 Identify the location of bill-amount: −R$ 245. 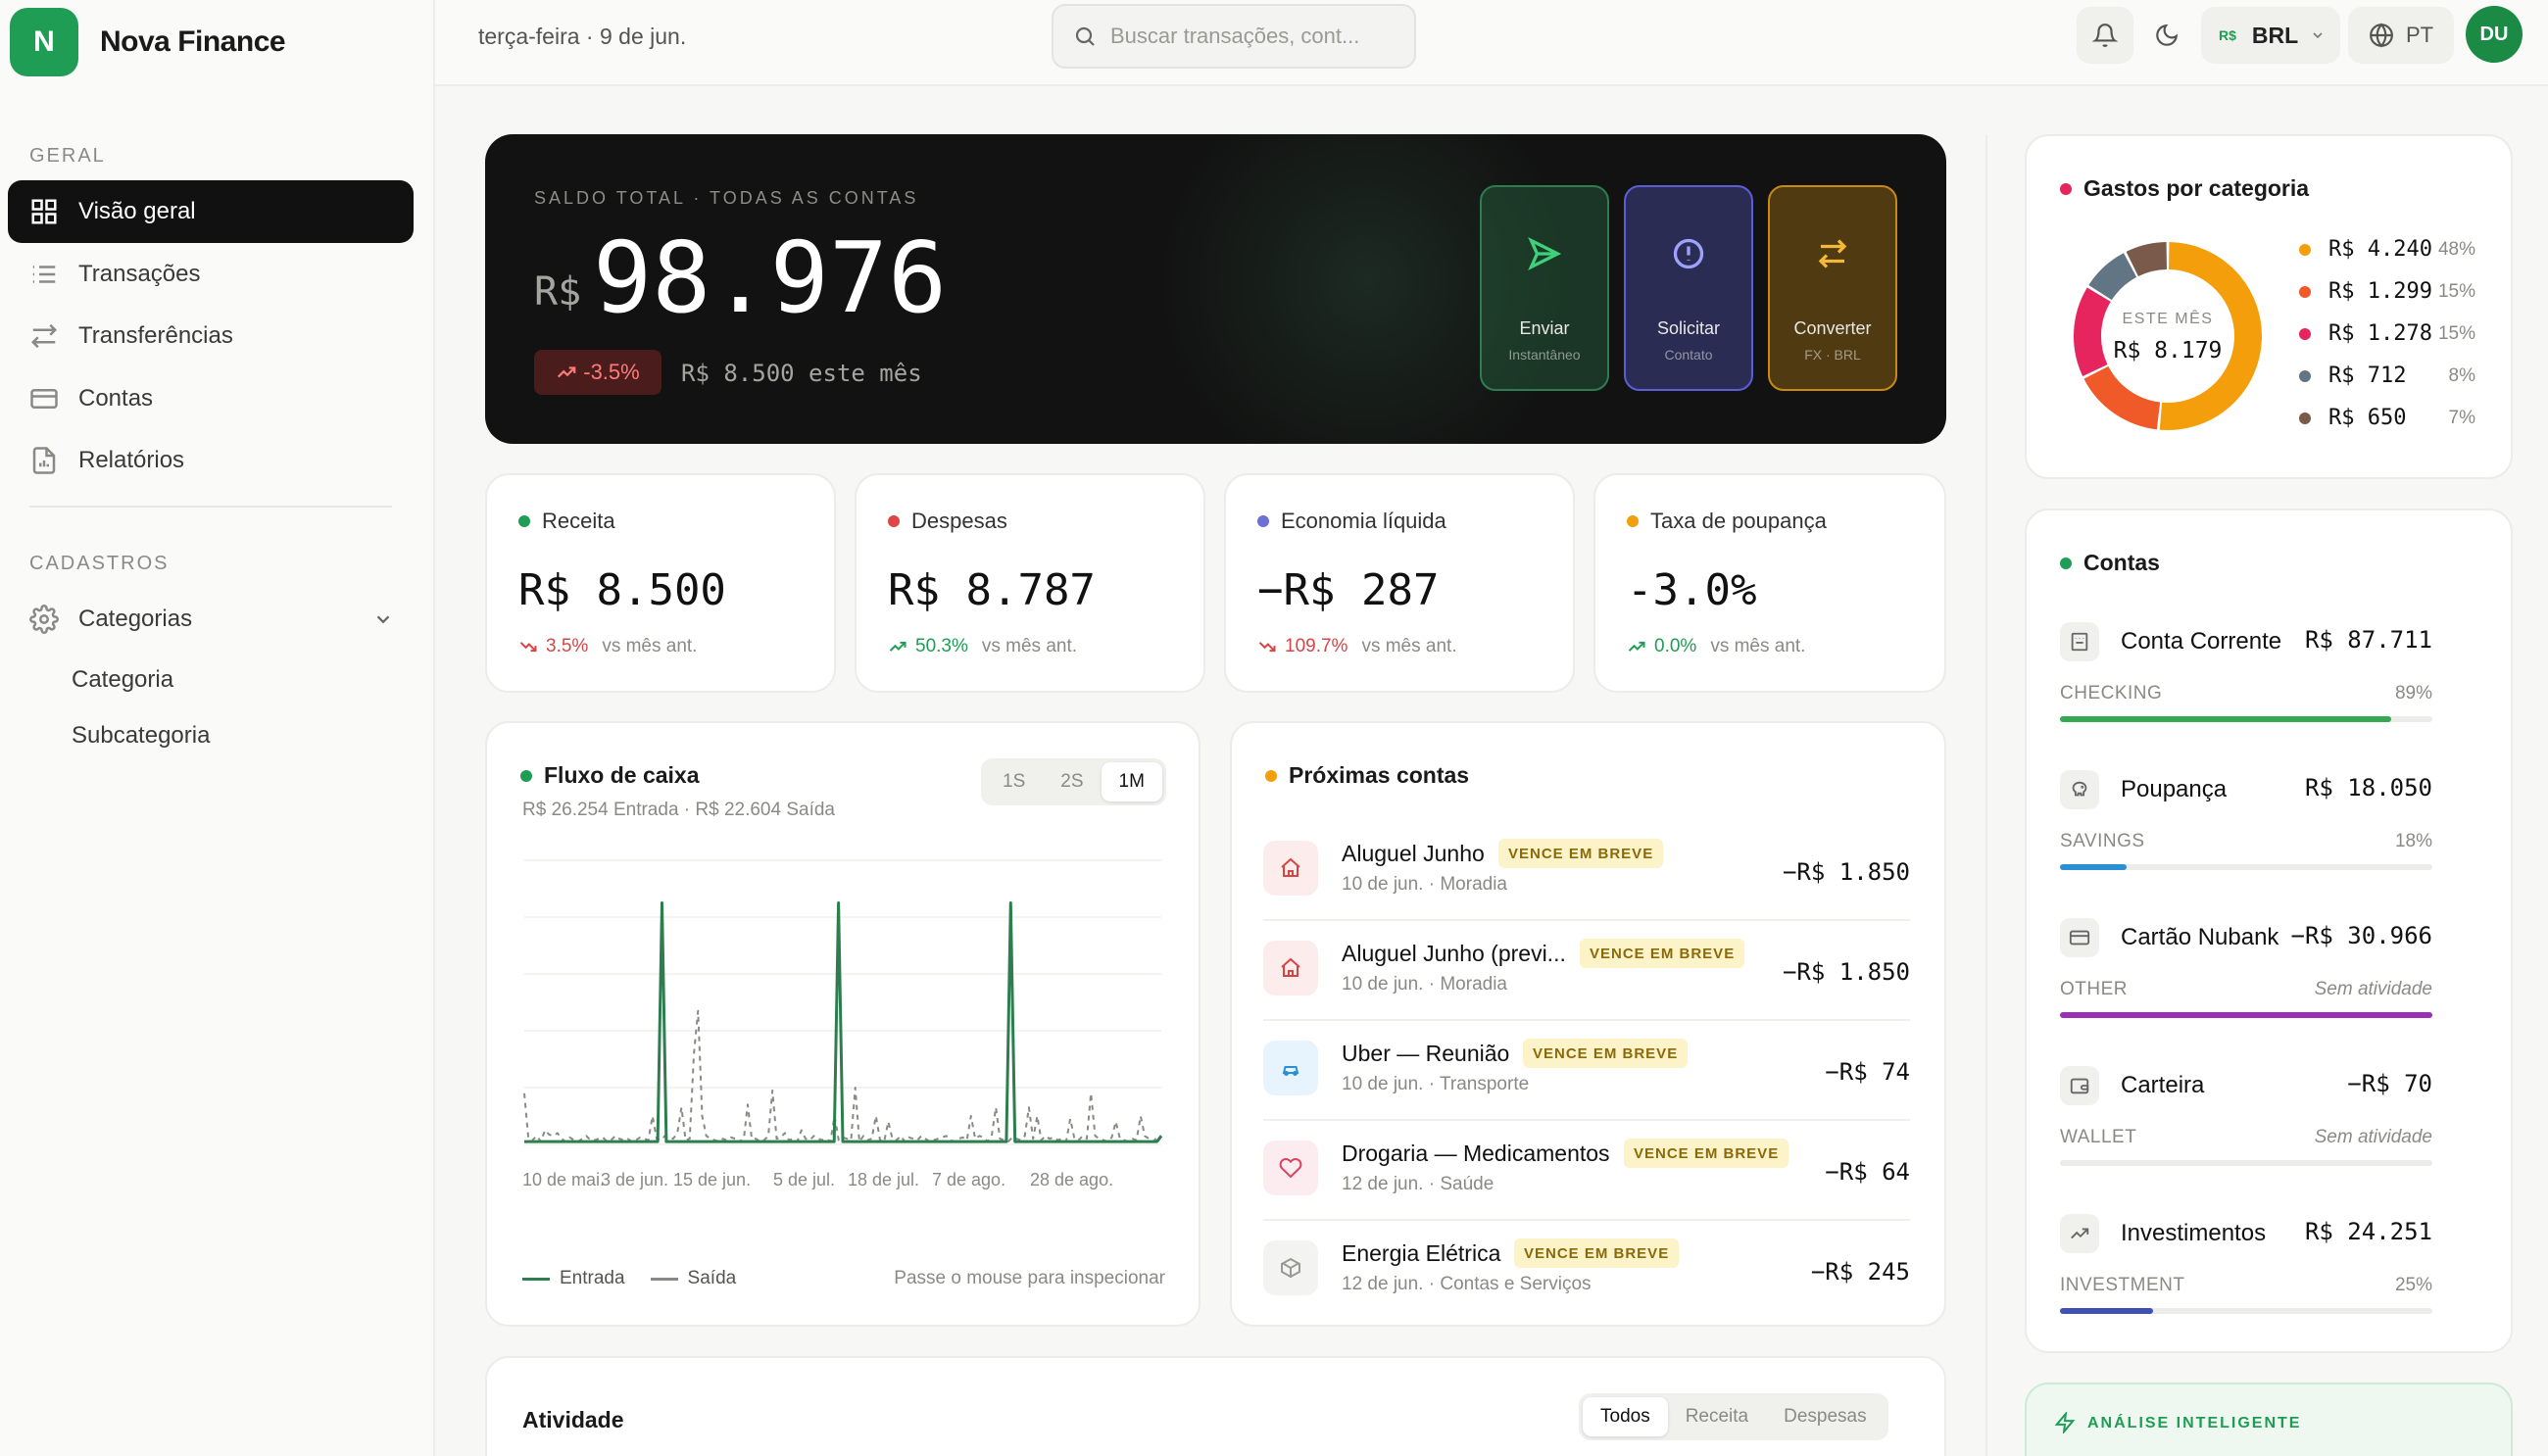
(1860, 1272).